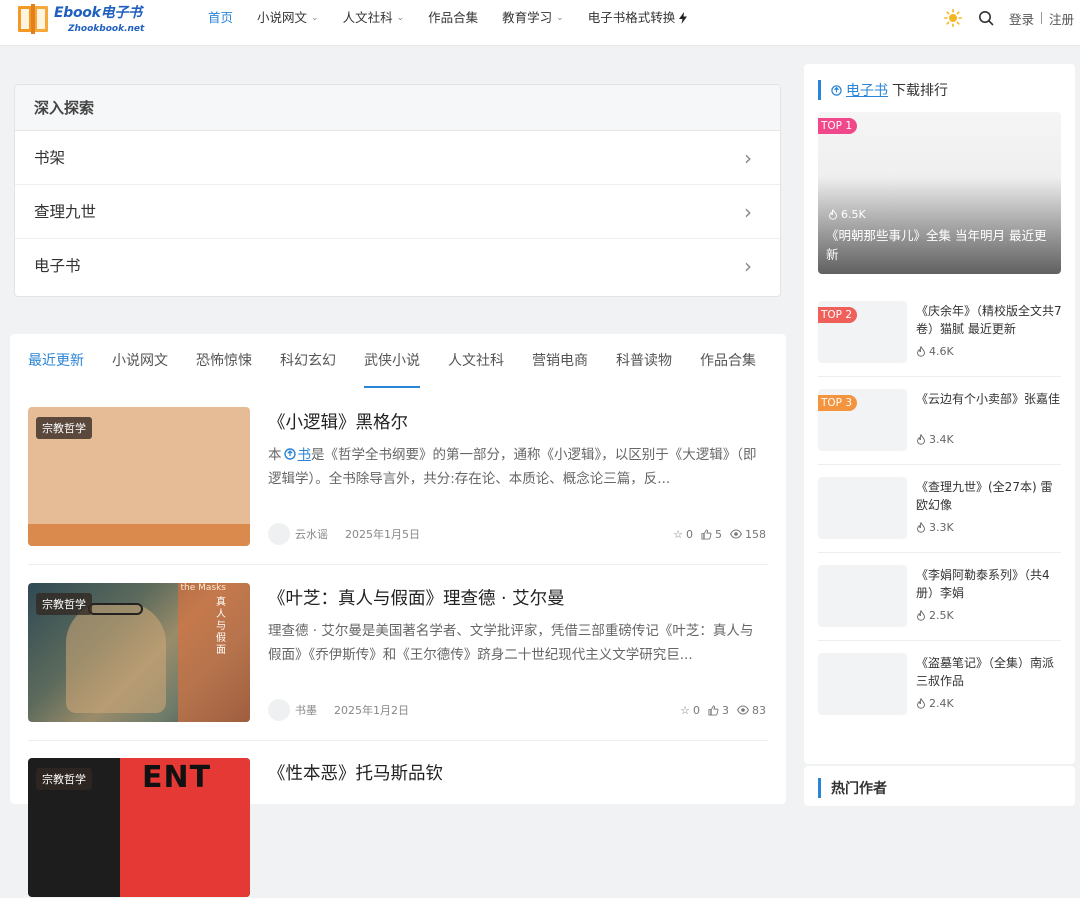  What do you see at coordinates (1008, 18) in the screenshot?
I see `header-actions: 登录 注册` at bounding box center [1008, 18].